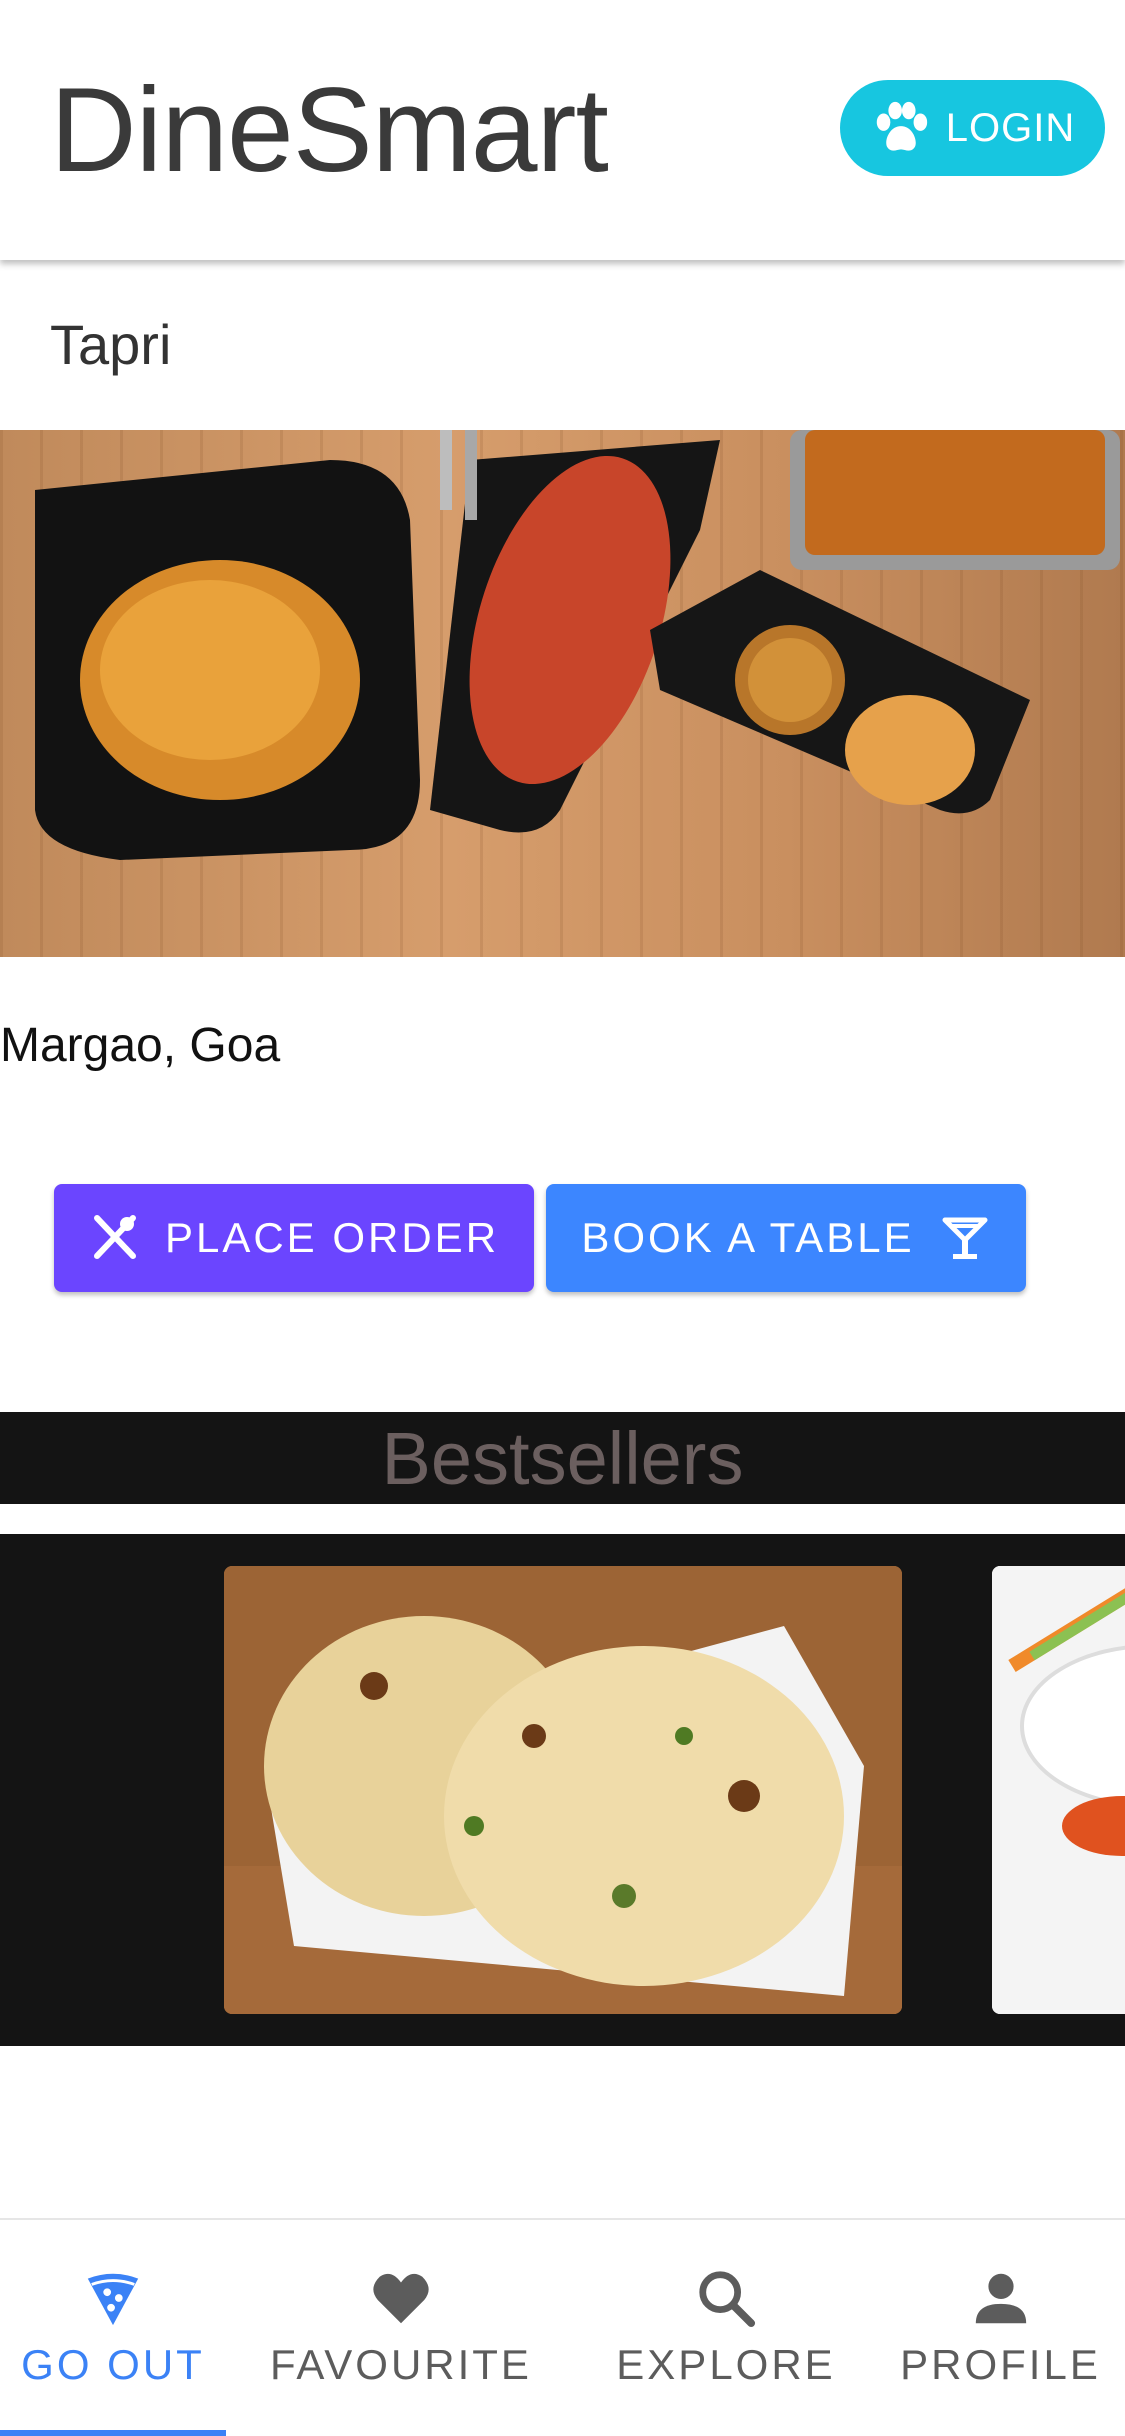 The height and width of the screenshot is (2436, 1125). I want to click on login-label: LOGIN, so click(1010, 127).